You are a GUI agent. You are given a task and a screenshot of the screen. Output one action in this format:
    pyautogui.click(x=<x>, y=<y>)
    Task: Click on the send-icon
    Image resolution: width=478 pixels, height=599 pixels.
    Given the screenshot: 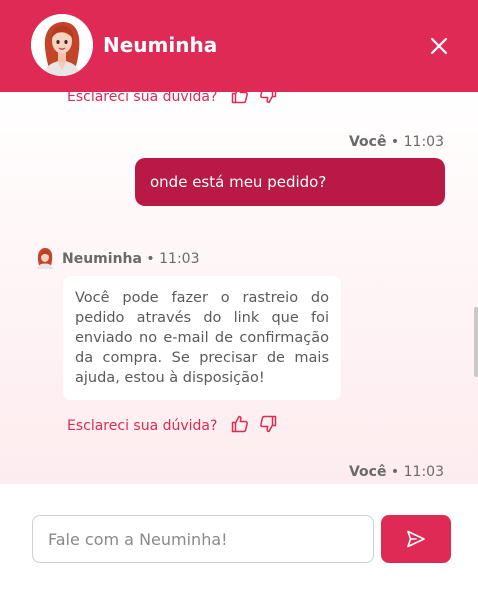 What is the action you would take?
    pyautogui.click(x=416, y=539)
    